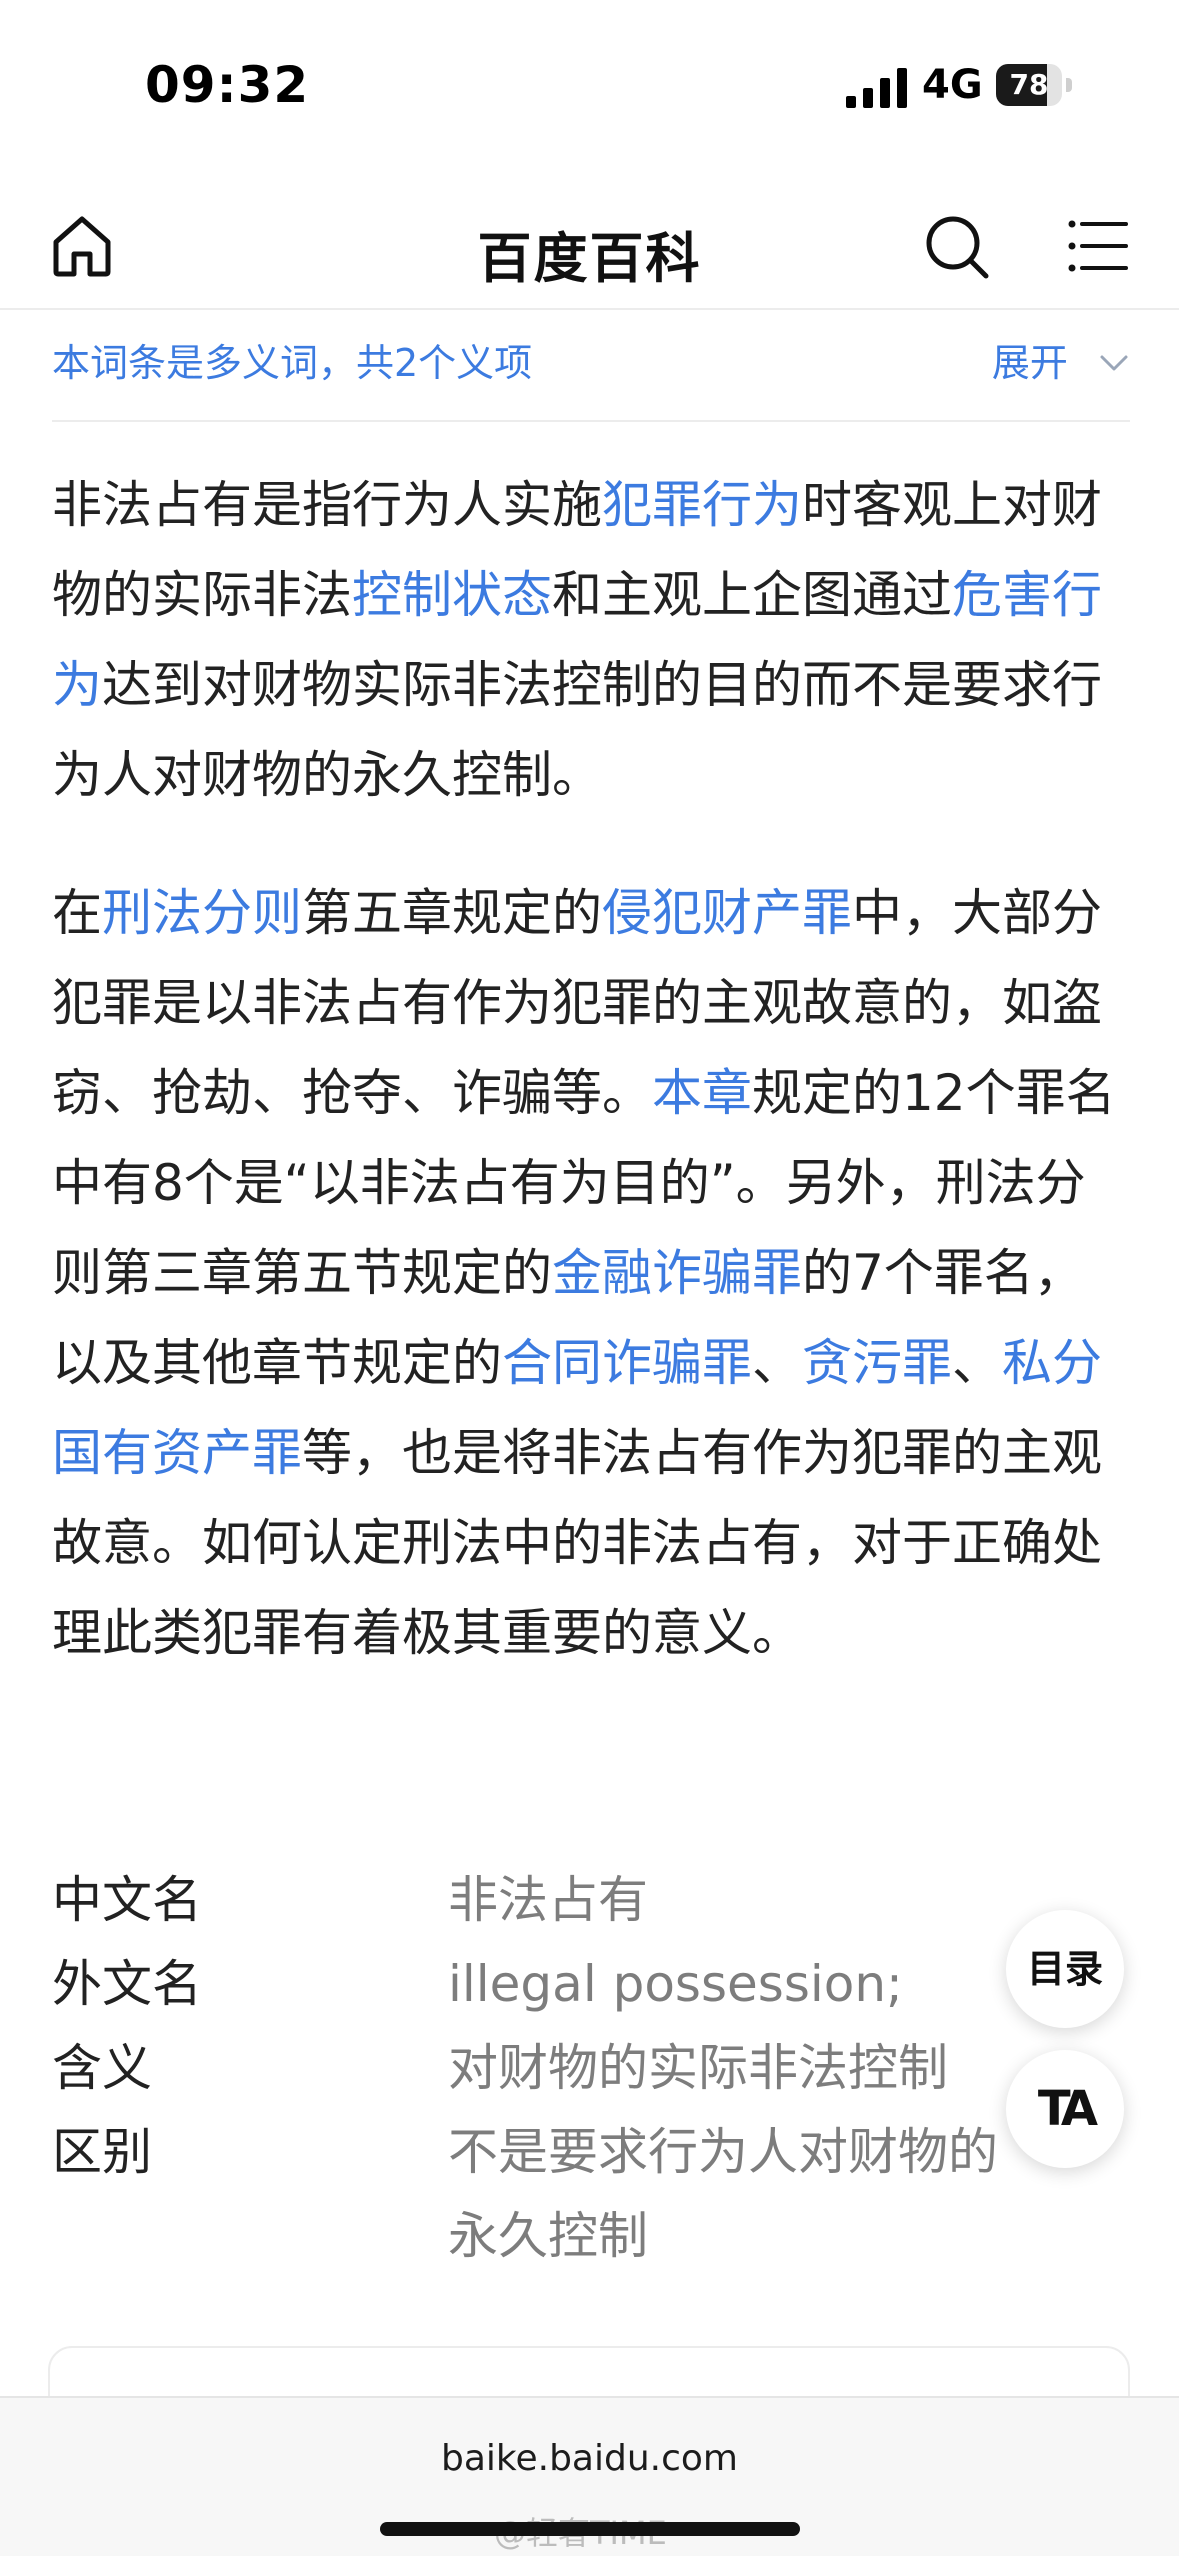 This screenshot has width=1179, height=2556. I want to click on info-row: 外文名 illegal possession;, so click(552, 1984).